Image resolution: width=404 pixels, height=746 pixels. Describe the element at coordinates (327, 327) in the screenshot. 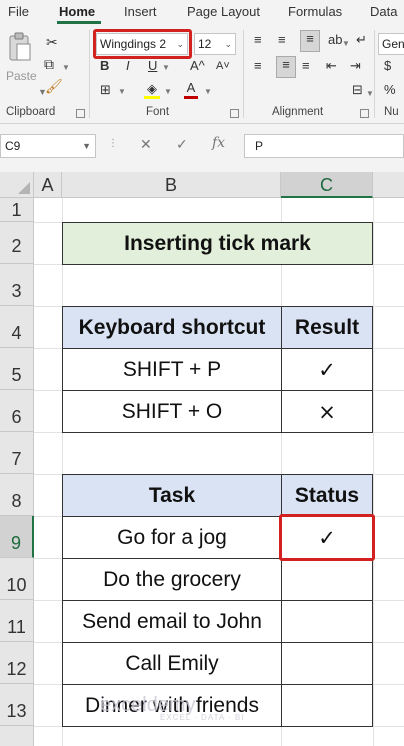

I see `table-header-result: Result` at that location.